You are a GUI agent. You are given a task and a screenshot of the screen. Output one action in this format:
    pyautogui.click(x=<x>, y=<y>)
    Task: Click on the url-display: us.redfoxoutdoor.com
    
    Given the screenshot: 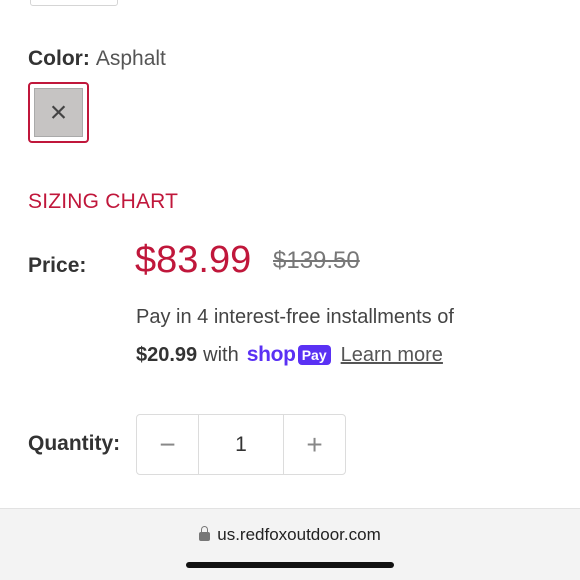 What is the action you would take?
    pyautogui.click(x=290, y=535)
    